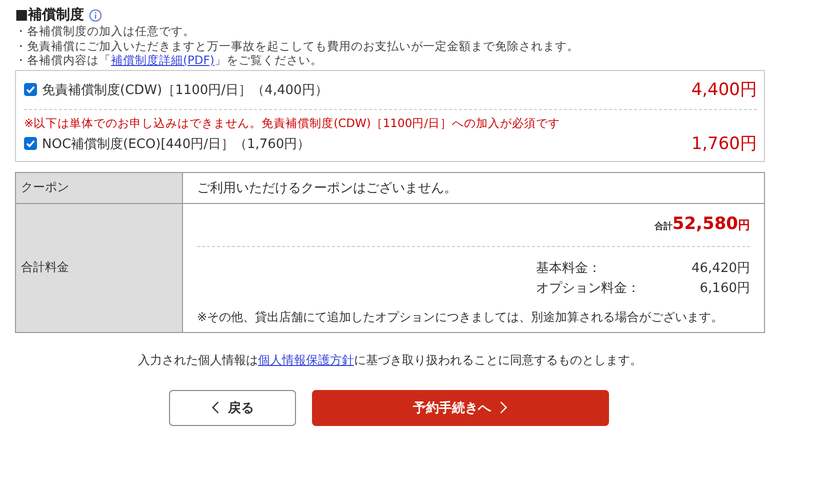  Describe the element at coordinates (473, 187) in the screenshot. I see `table-cell: ご利用いただけるクーポンはございません。` at that location.